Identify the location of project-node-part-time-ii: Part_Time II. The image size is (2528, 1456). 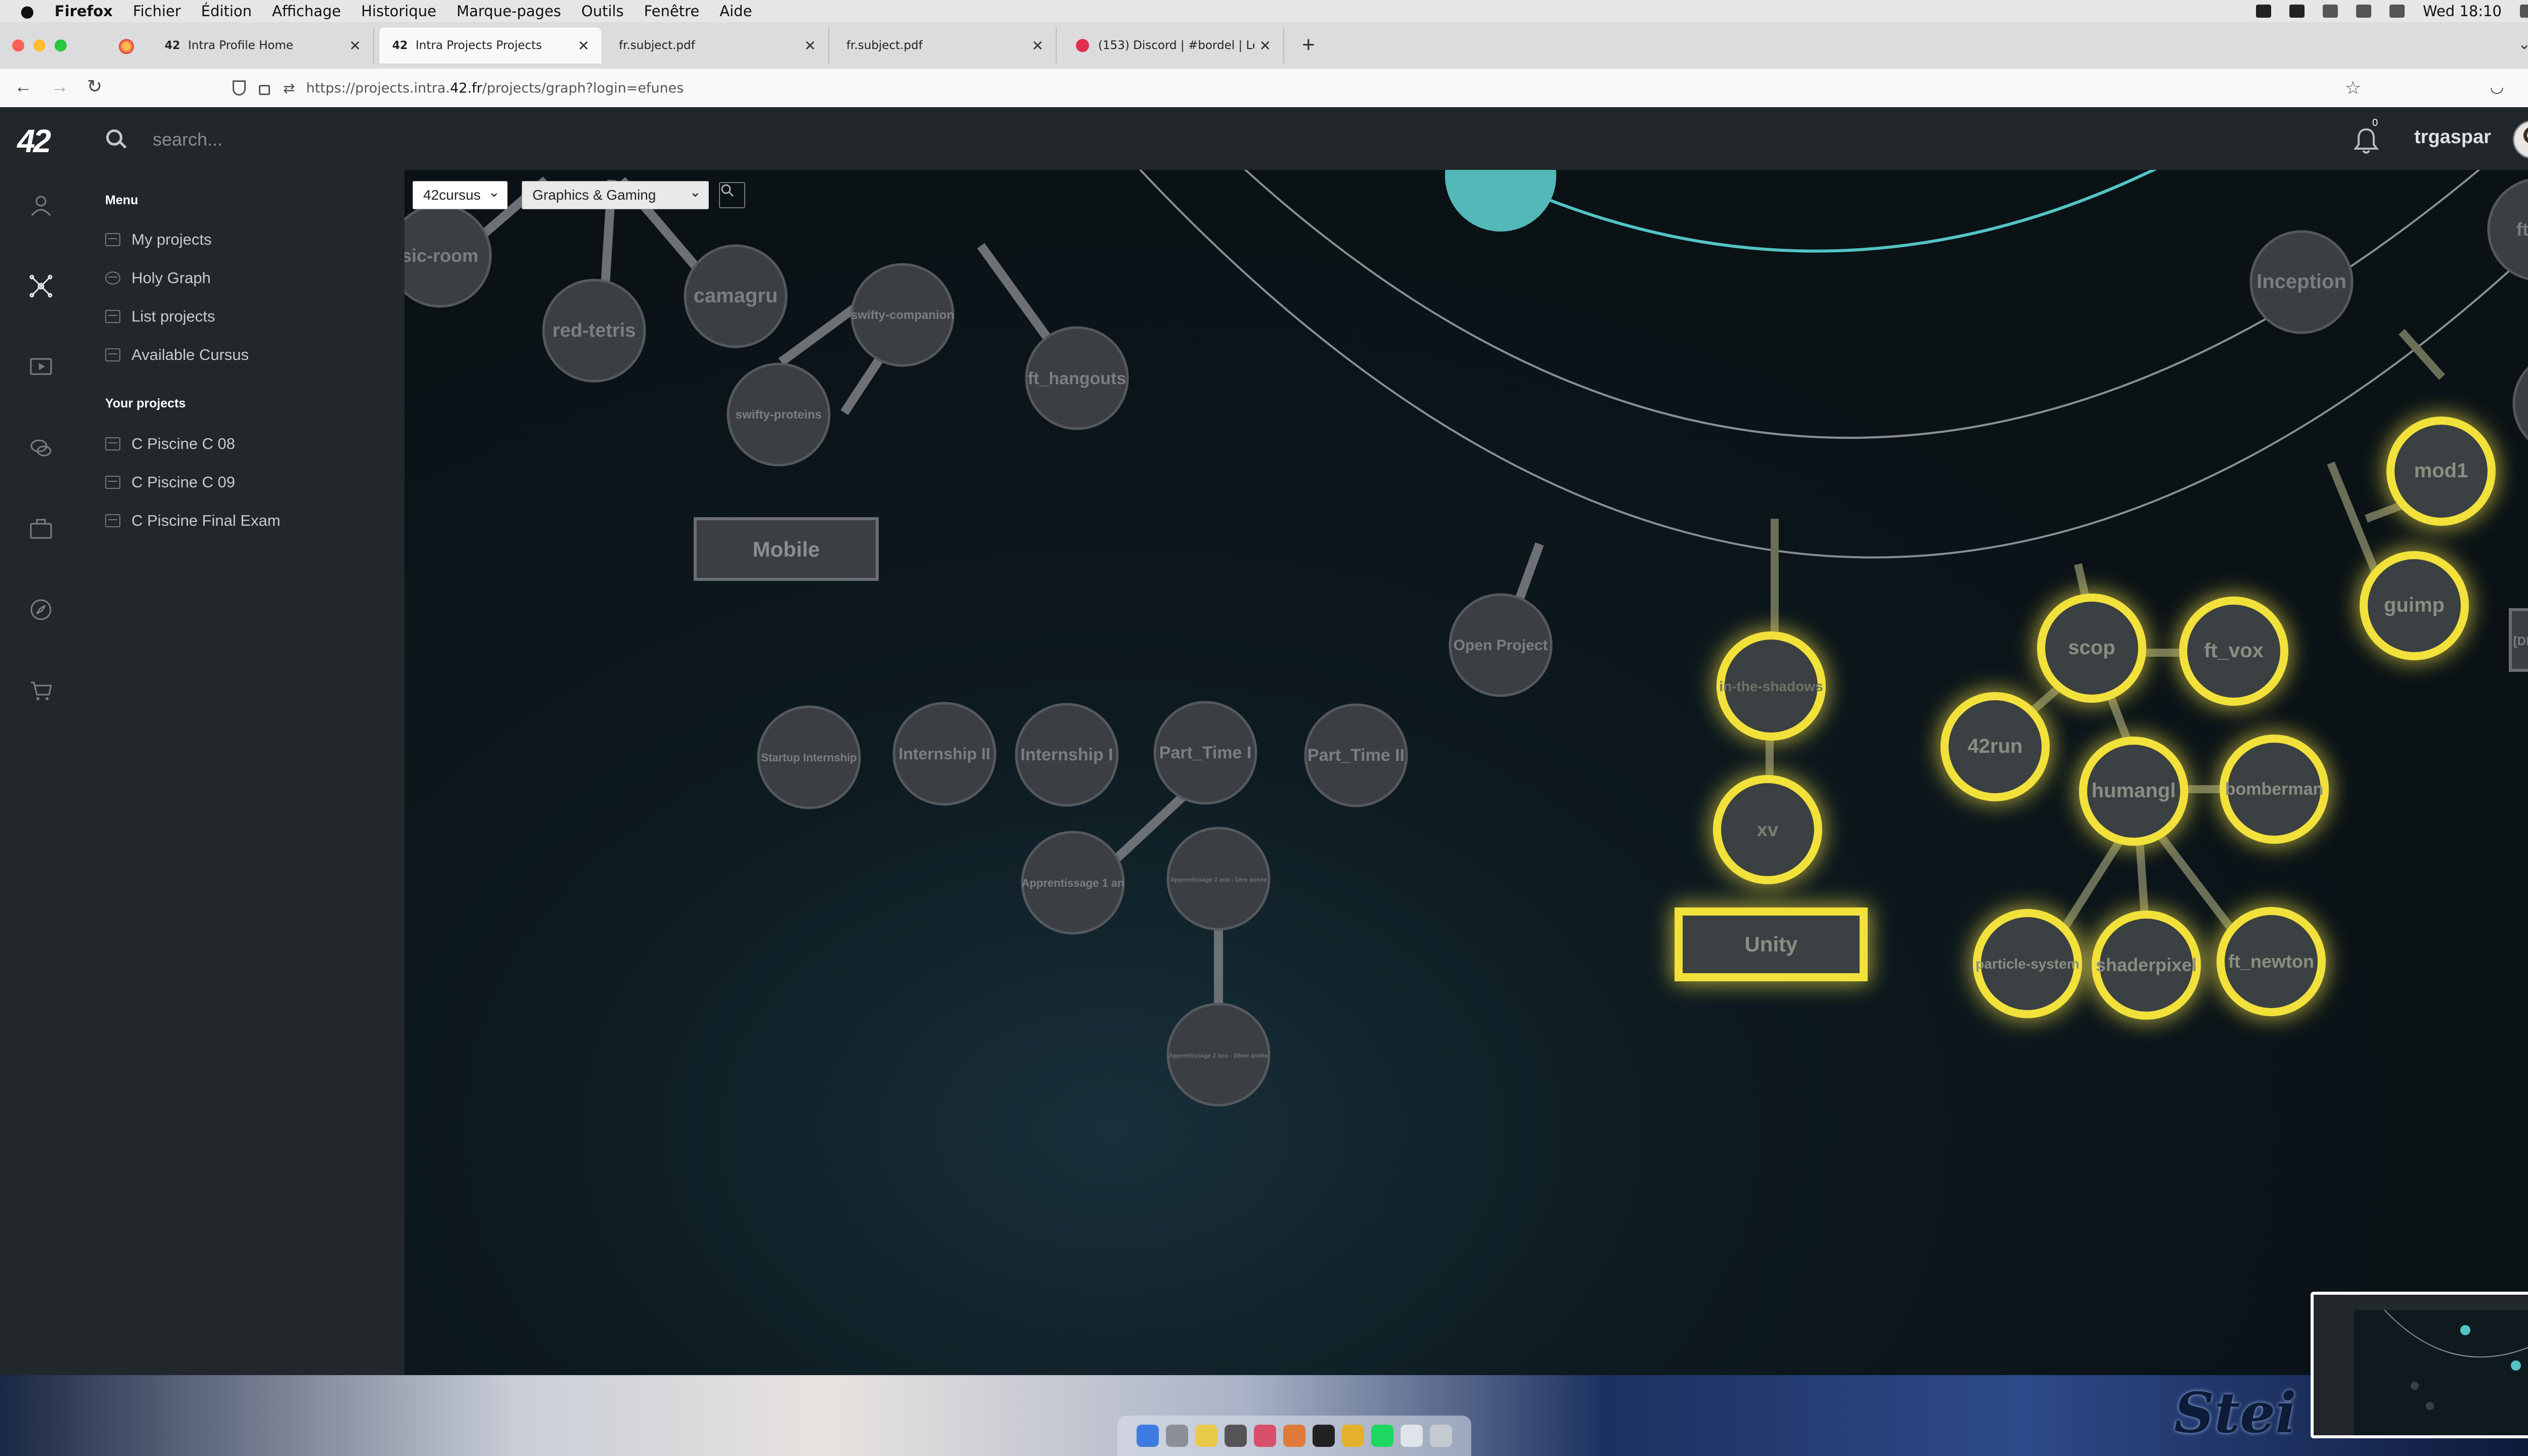
(1356, 755).